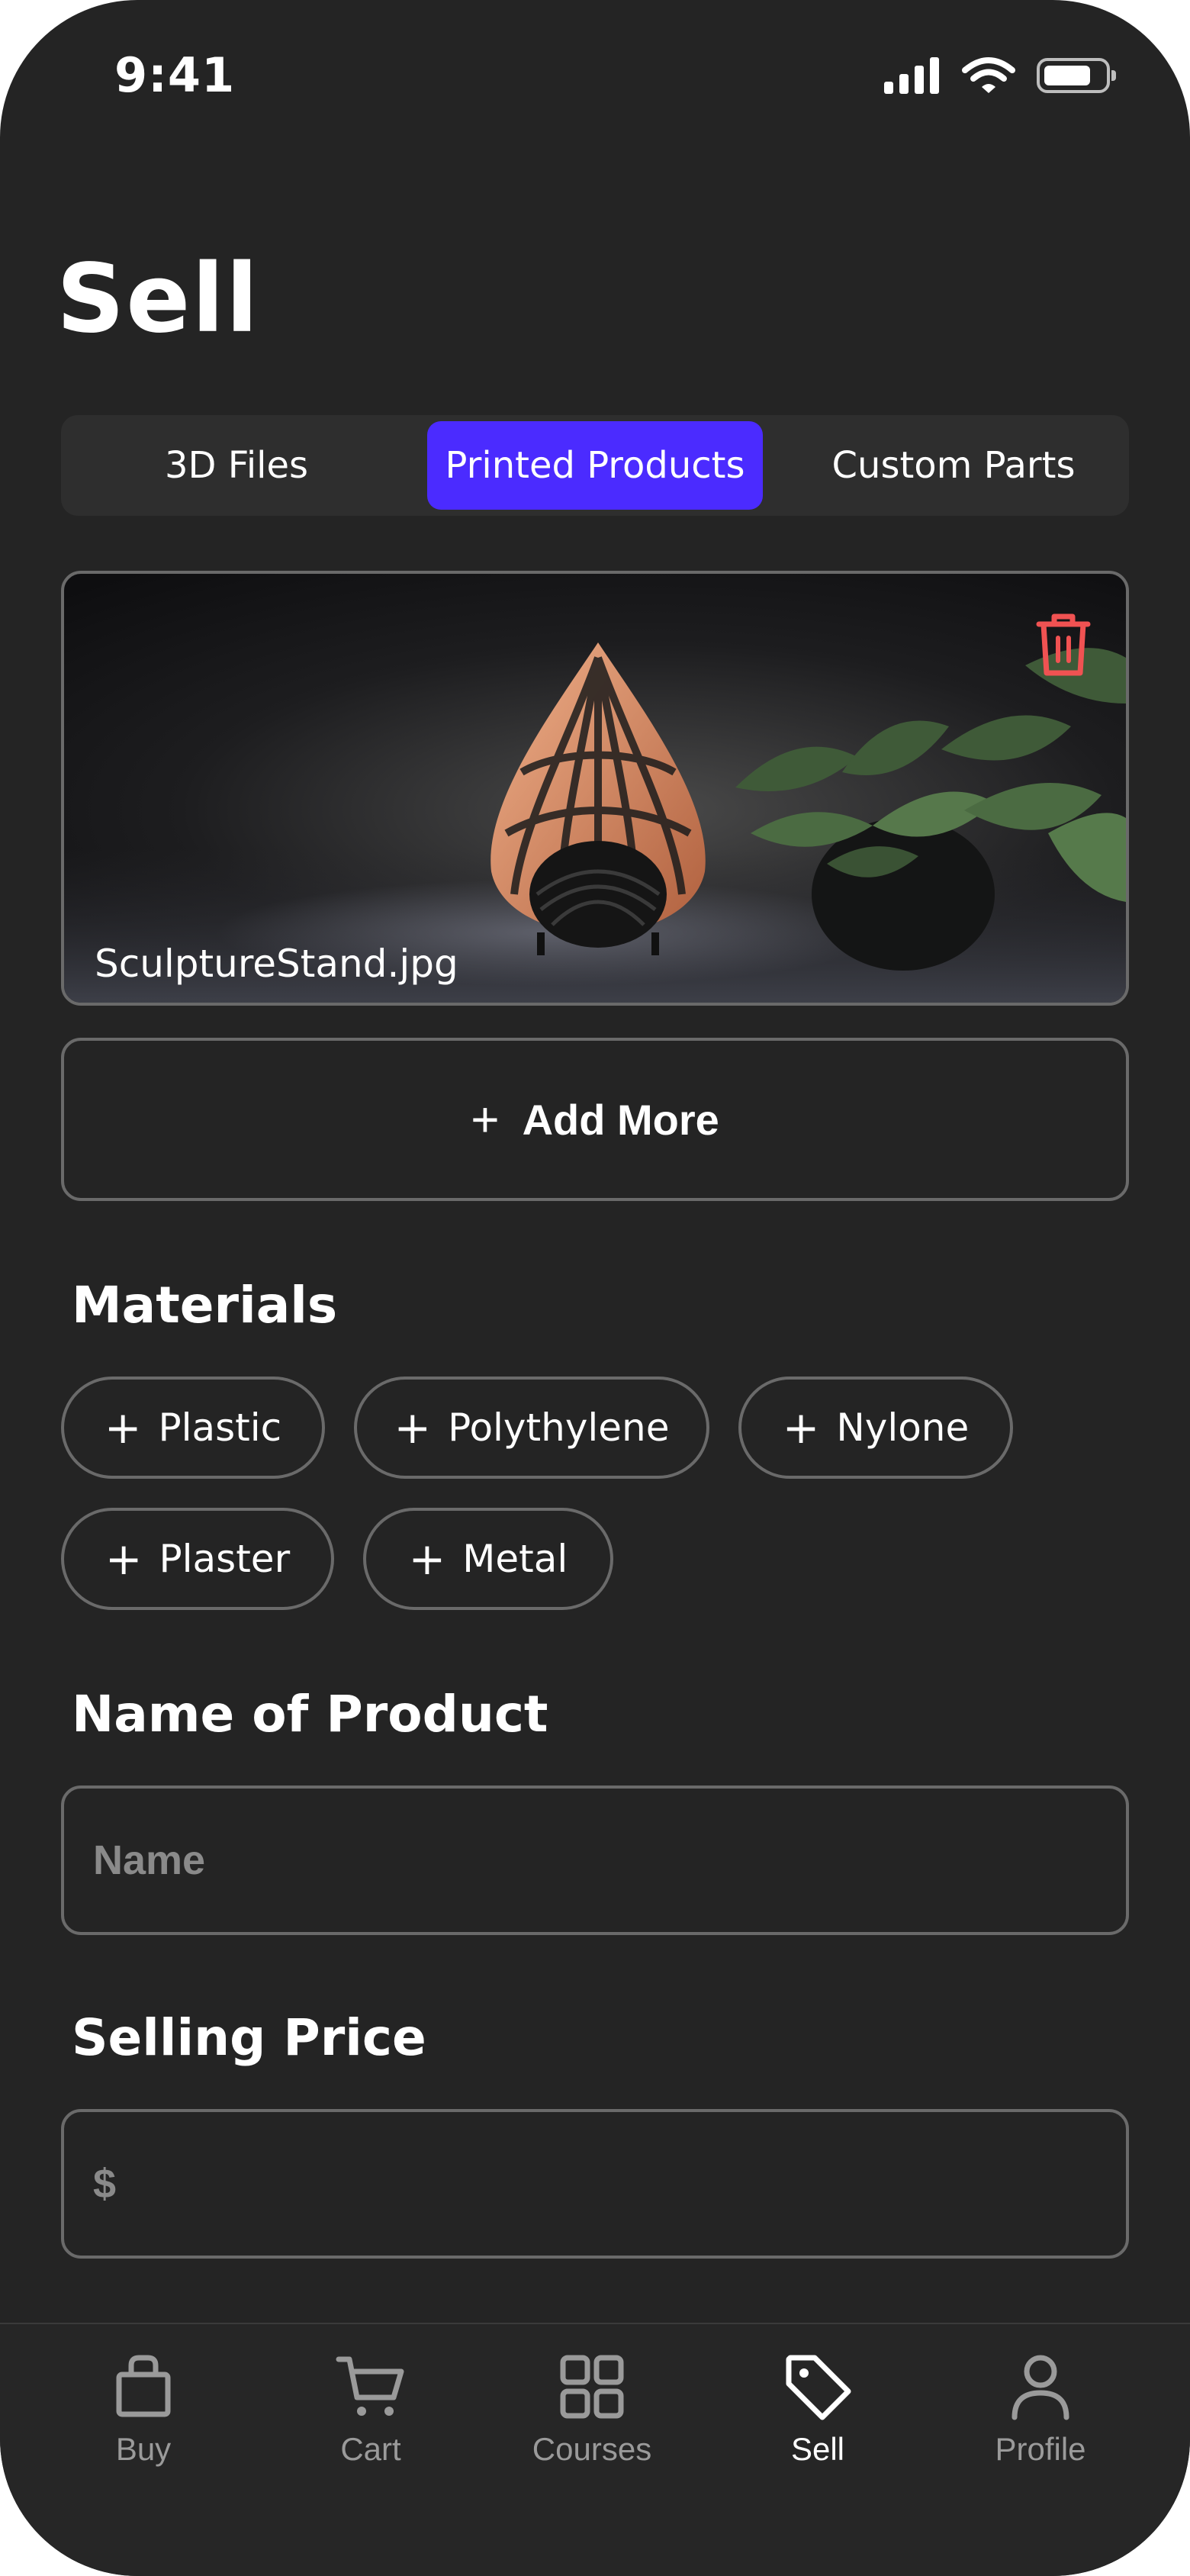 The height and width of the screenshot is (2576, 1190). Describe the element at coordinates (158, 299) in the screenshot. I see `page-title: Sell` at that location.